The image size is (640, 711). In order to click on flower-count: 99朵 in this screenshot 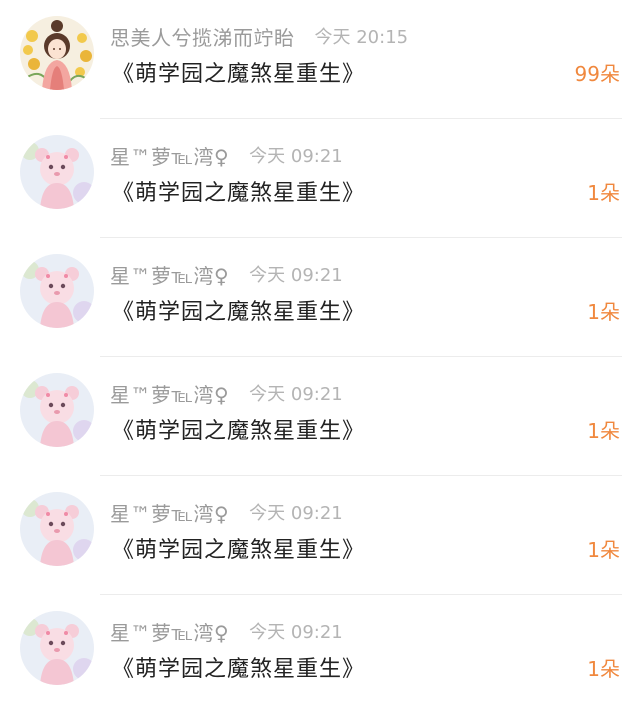, I will do `click(597, 74)`.